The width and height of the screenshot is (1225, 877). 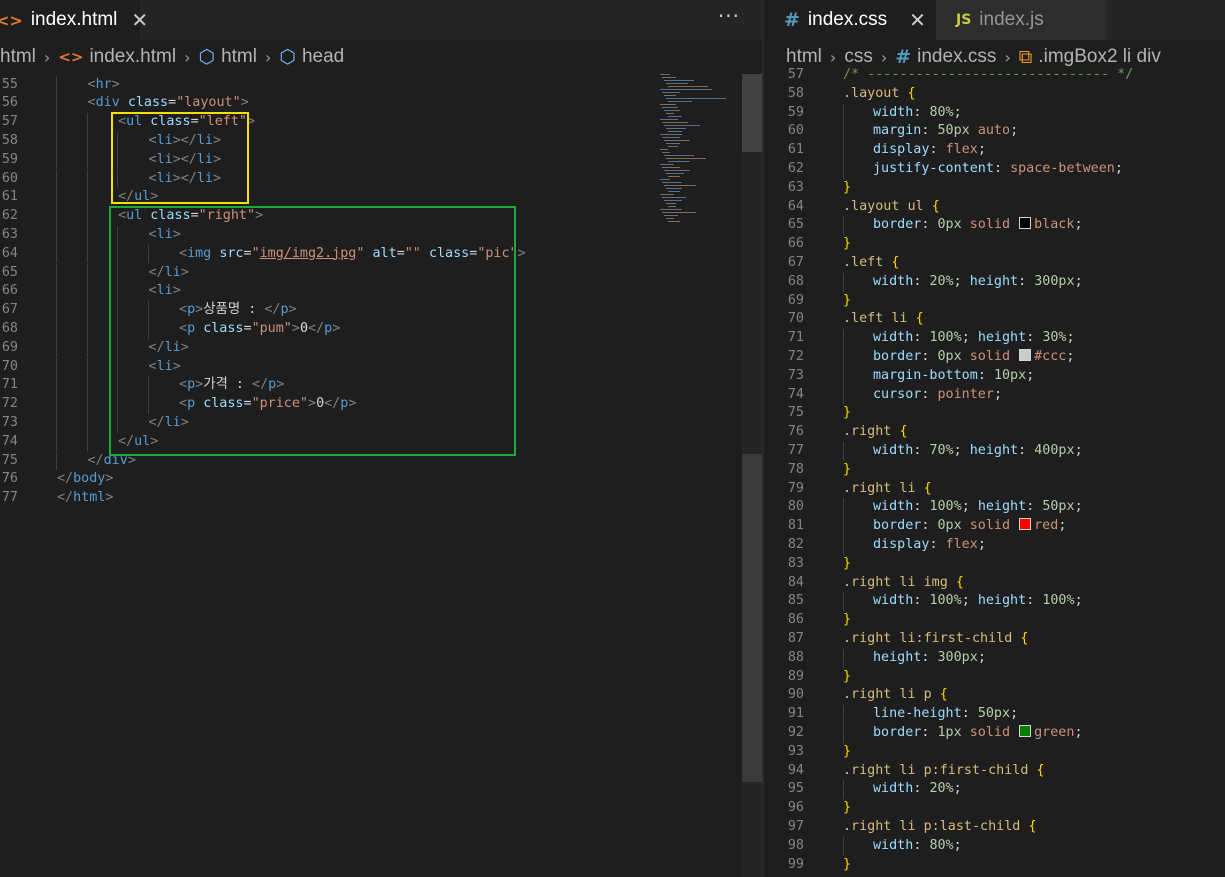 What do you see at coordinates (994, 282) in the screenshot?
I see `code-line: 68 width: 20%; height: 300px;` at bounding box center [994, 282].